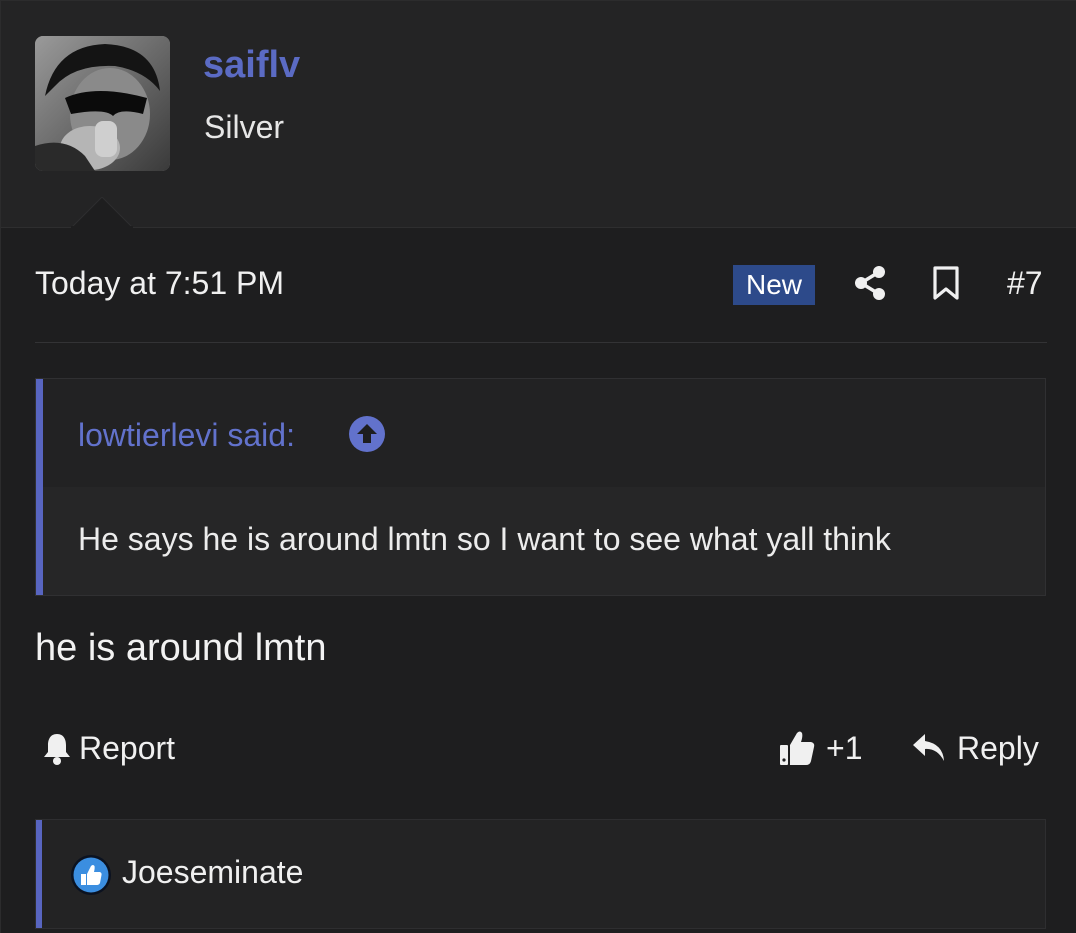 This screenshot has height=933, width=1076. I want to click on avatar-photo, so click(102, 103).